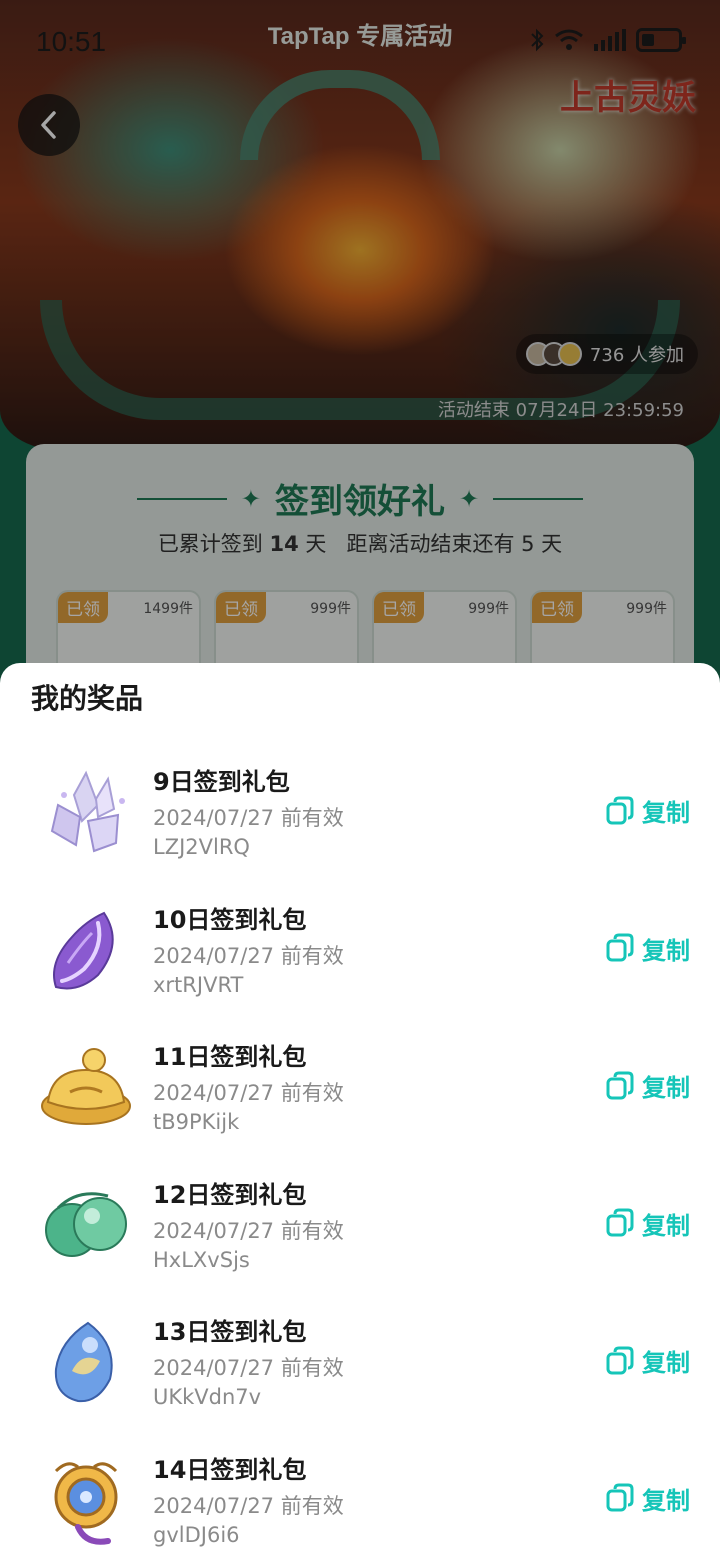 Image resolution: width=720 pixels, height=1554 pixels. What do you see at coordinates (230, 1057) in the screenshot?
I see `prize-name: 11日签到礼包` at bounding box center [230, 1057].